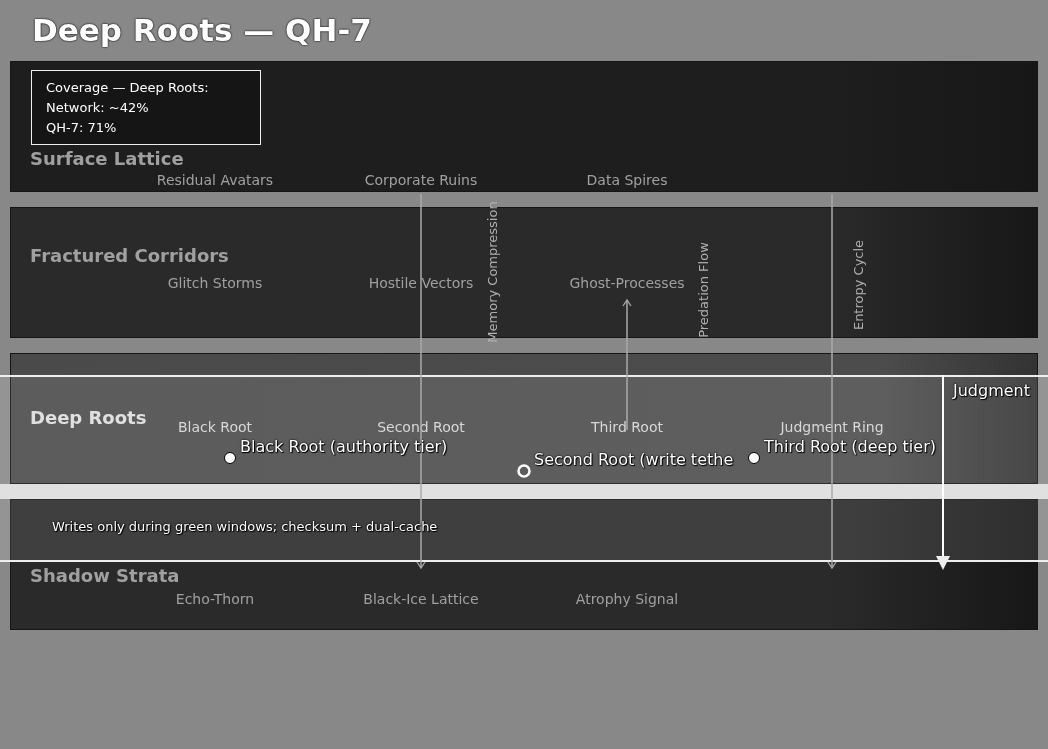 The width and height of the screenshot is (1048, 749). I want to click on legend-text: Network: ~42%, so click(98, 107).